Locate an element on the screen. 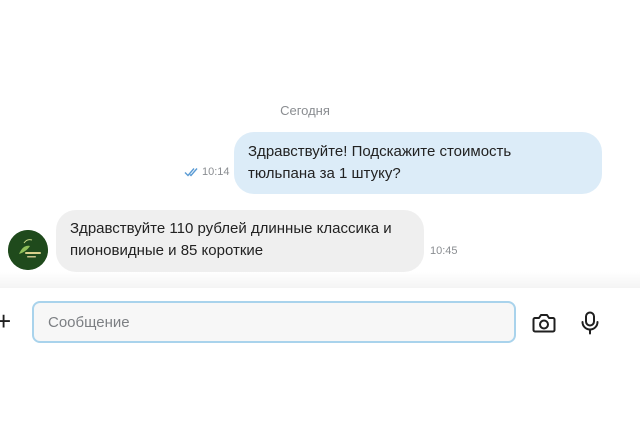 This screenshot has width=640, height=425. camera-icon is located at coordinates (544, 323).